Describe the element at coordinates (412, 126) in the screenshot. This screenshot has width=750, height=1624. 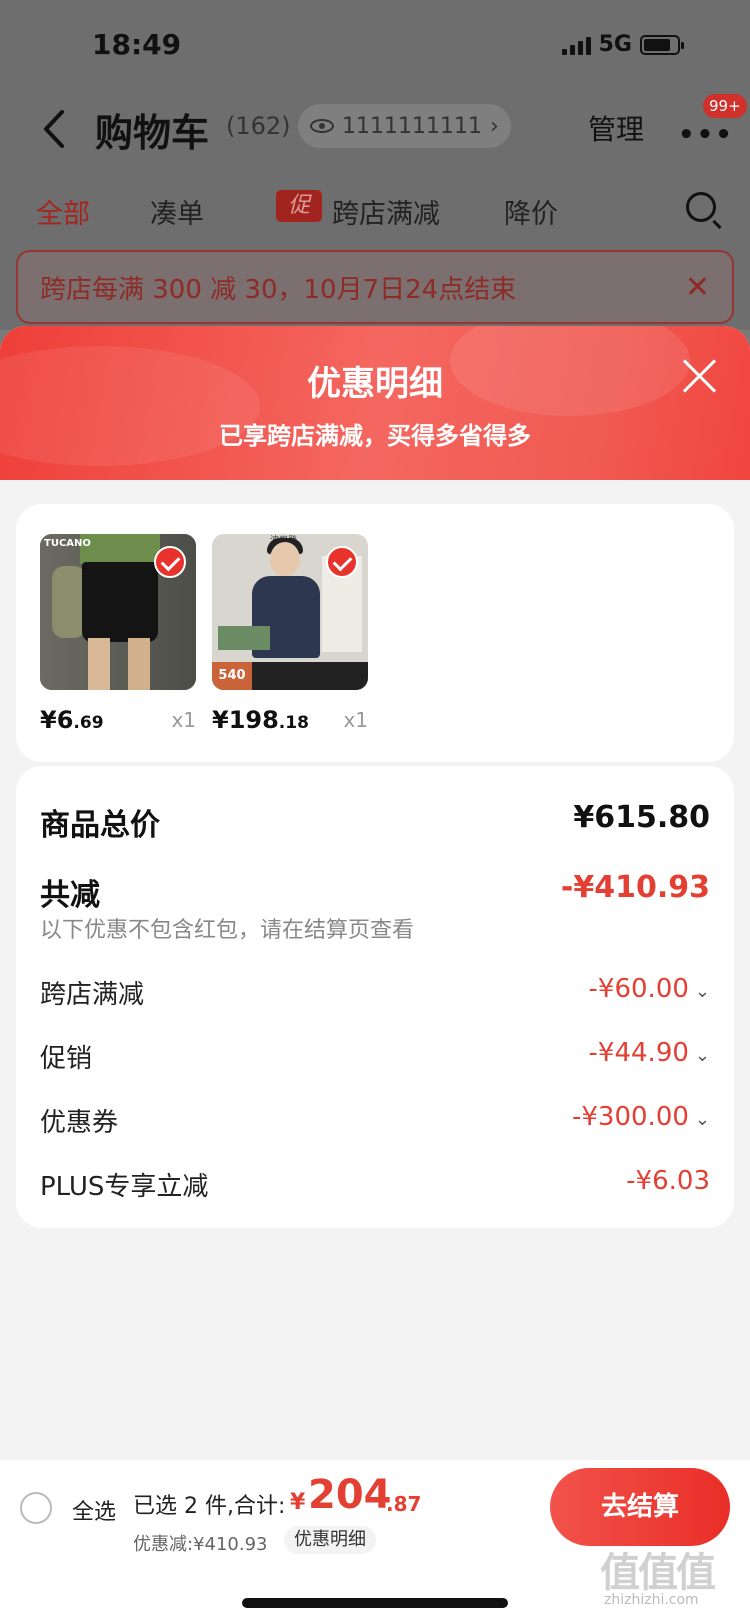
I see `address-text: 1111111111` at that location.